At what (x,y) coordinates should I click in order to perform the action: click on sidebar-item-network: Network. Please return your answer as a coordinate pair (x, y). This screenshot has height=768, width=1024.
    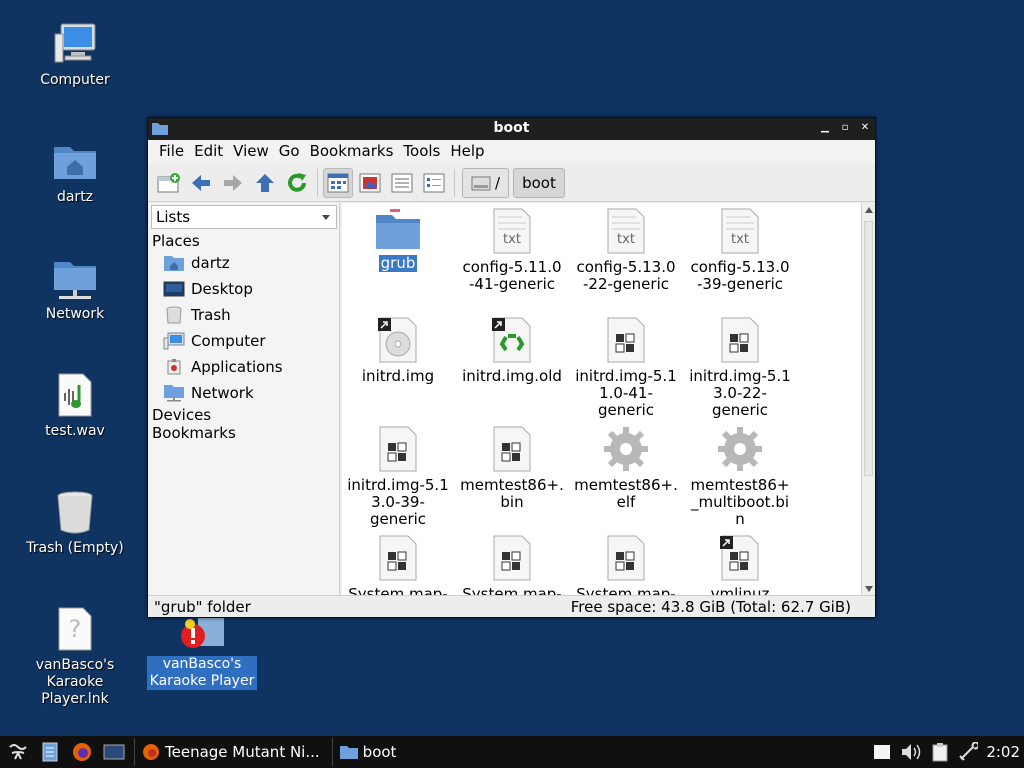
    Looking at the image, I should click on (244, 393).